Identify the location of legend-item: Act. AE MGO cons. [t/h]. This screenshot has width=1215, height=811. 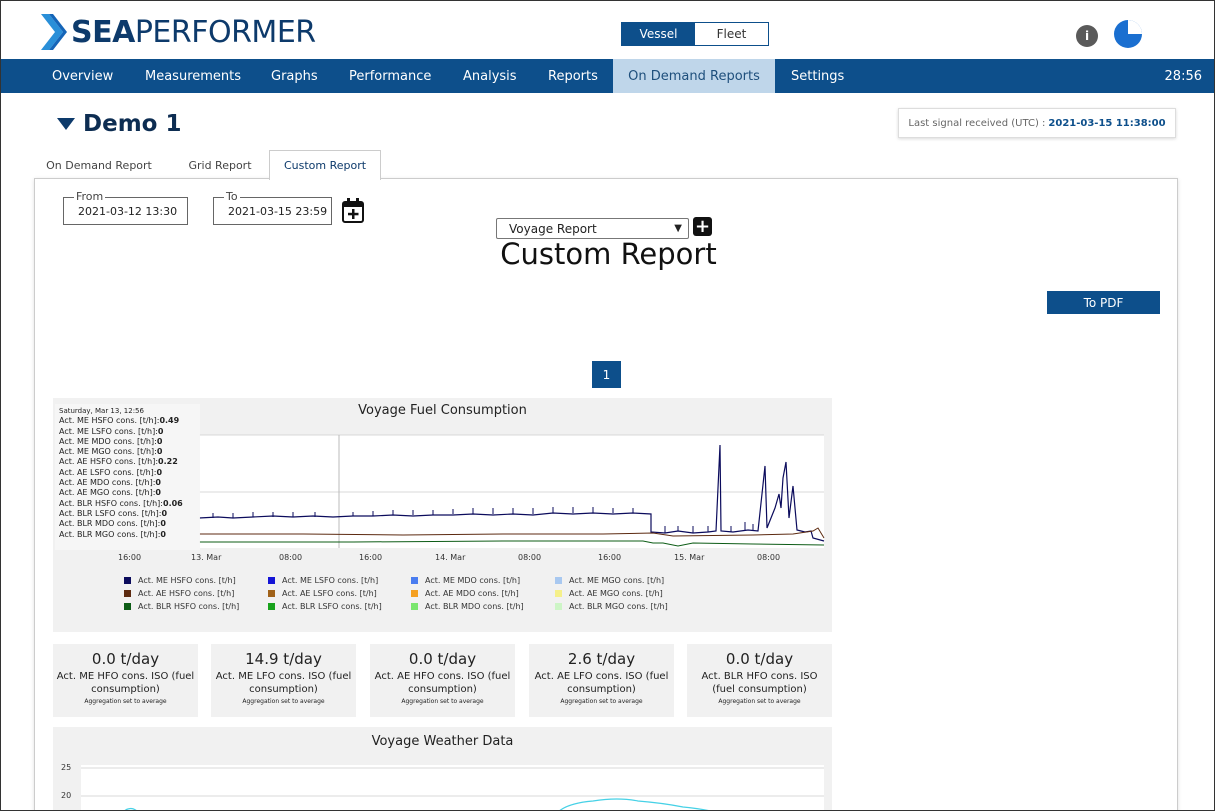
(609, 593).